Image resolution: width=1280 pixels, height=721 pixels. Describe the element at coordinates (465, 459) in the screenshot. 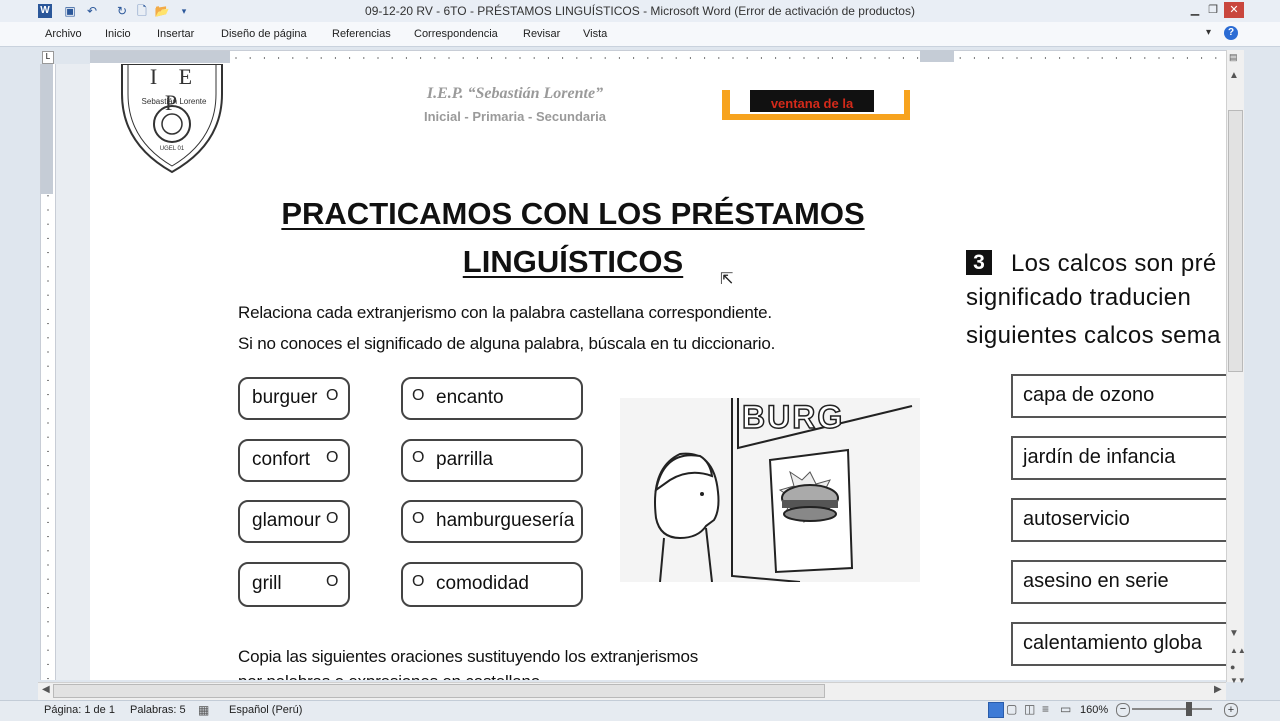

I see `word-parrilla: parrilla` at that location.